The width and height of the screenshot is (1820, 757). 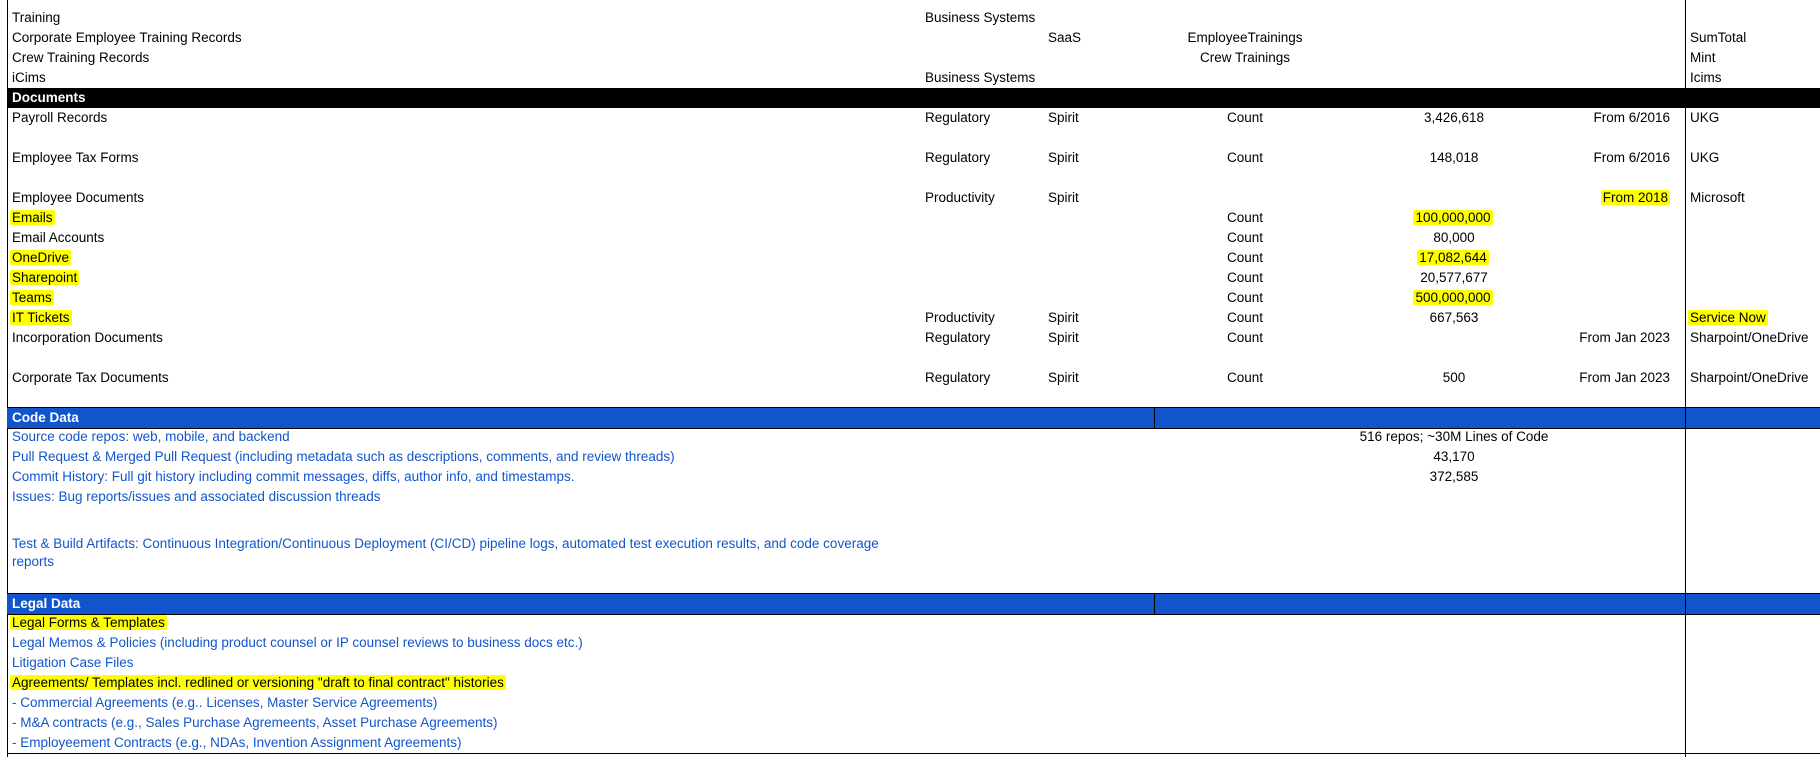 I want to click on row-name: Crew Training Records, so click(x=81, y=57).